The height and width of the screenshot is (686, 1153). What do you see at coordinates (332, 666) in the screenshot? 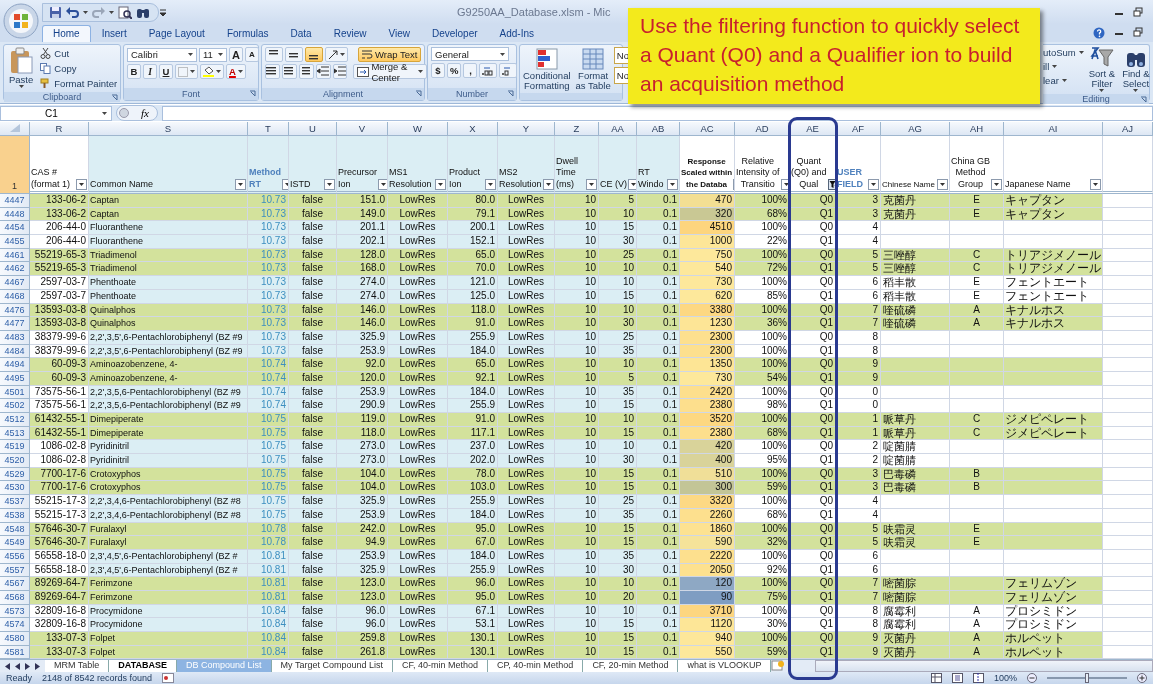
I see `sheet-tab: My Target Compound List` at bounding box center [332, 666].